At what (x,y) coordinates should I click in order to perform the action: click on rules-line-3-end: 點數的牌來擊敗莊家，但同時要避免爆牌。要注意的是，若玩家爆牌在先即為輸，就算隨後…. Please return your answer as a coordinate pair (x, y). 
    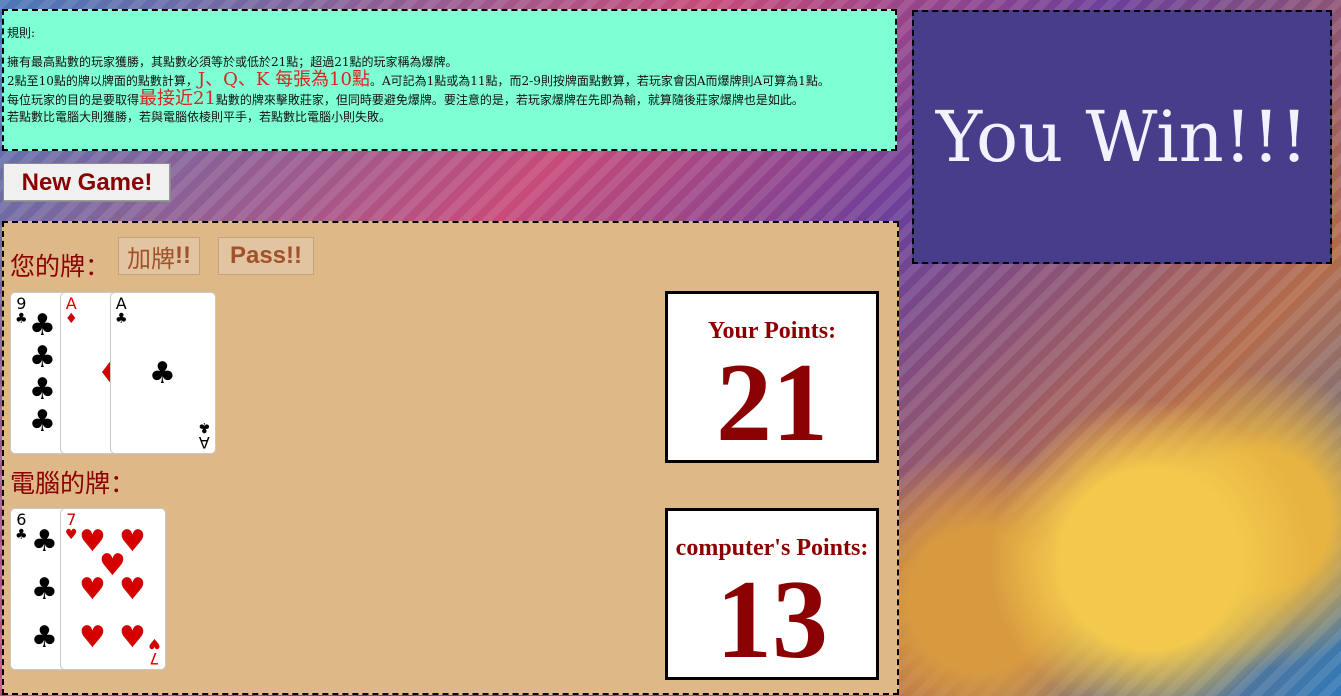
    Looking at the image, I should click on (509, 100).